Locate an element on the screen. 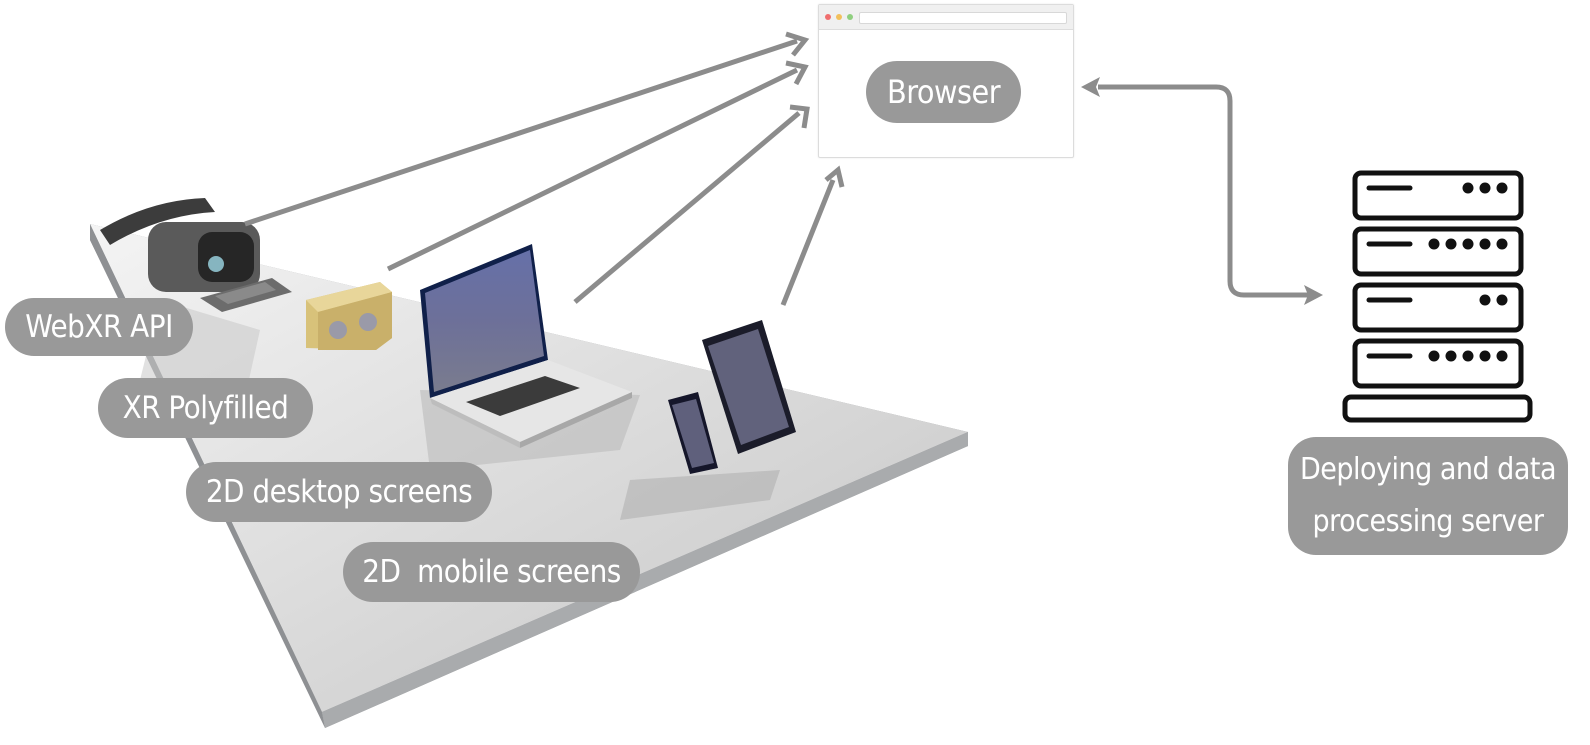 This screenshot has width=1590, height=745. label-2d-desktop-screens: 2D desktop screens is located at coordinates (339, 492).